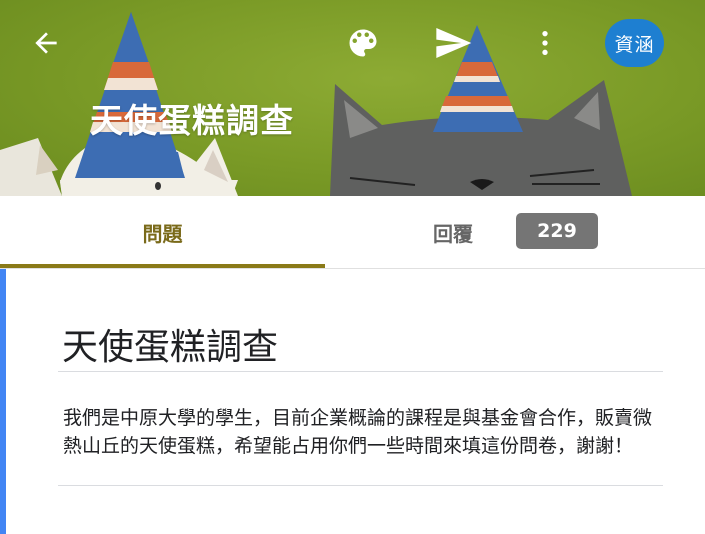  Describe the element at coordinates (453, 233) in the screenshot. I see `tab-responses-label: 回覆` at that location.